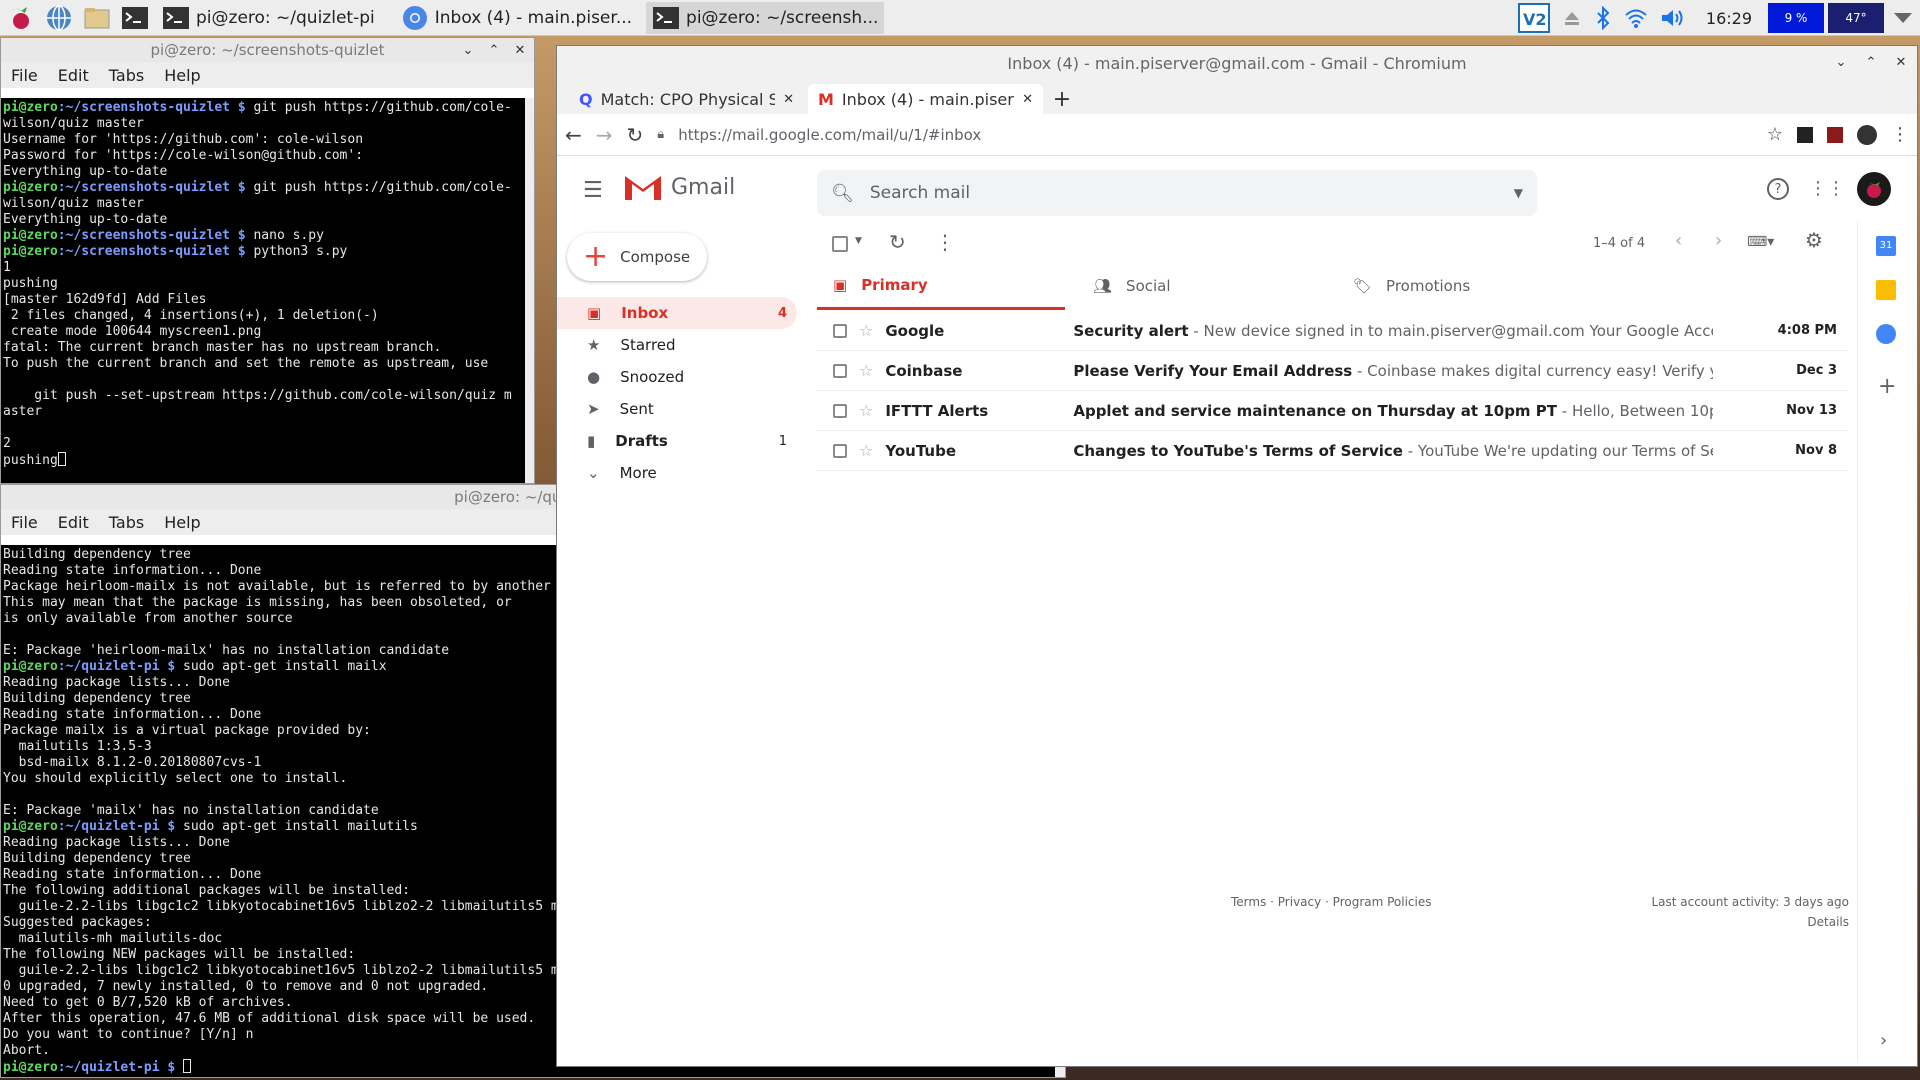 This screenshot has height=1080, width=1920. What do you see at coordinates (1215, 135) in the screenshot?
I see `address-bar: https://mail.google.com/mail/u/1/#inbox` at bounding box center [1215, 135].